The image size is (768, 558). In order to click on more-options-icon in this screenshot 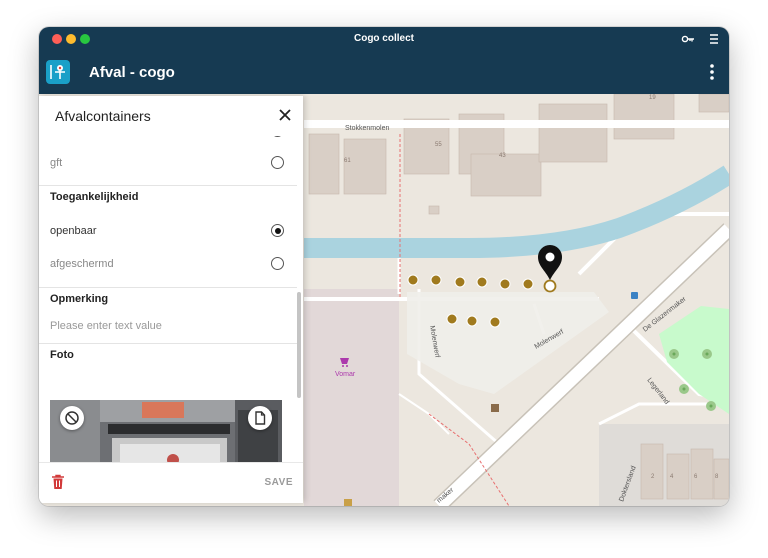, I will do `click(712, 72)`.